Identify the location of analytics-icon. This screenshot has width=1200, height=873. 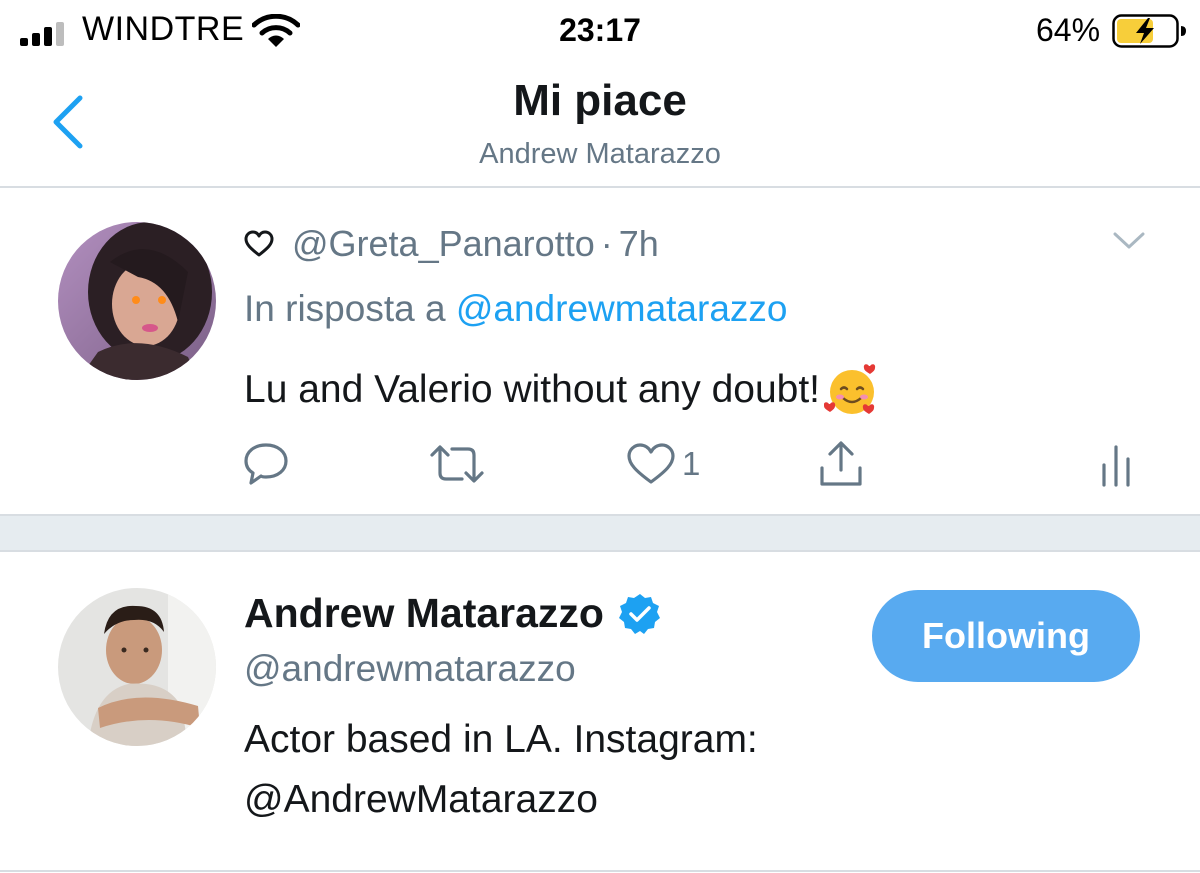
(1116, 466).